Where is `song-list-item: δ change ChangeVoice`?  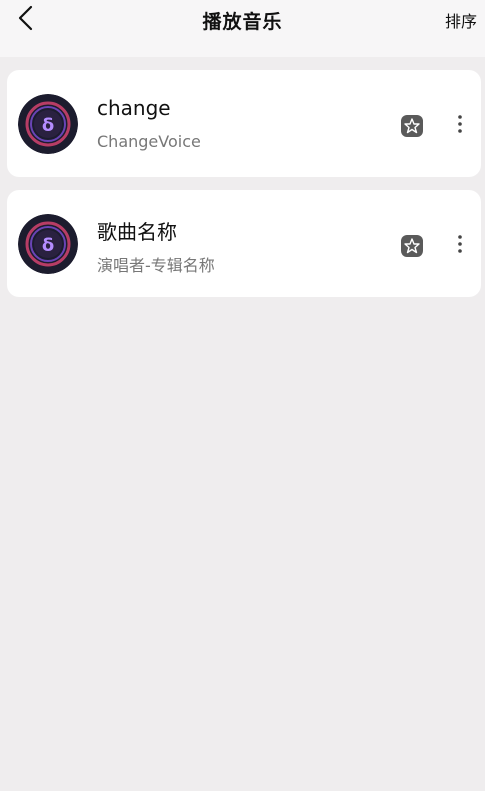
song-list-item: δ change ChangeVoice is located at coordinates (244, 123).